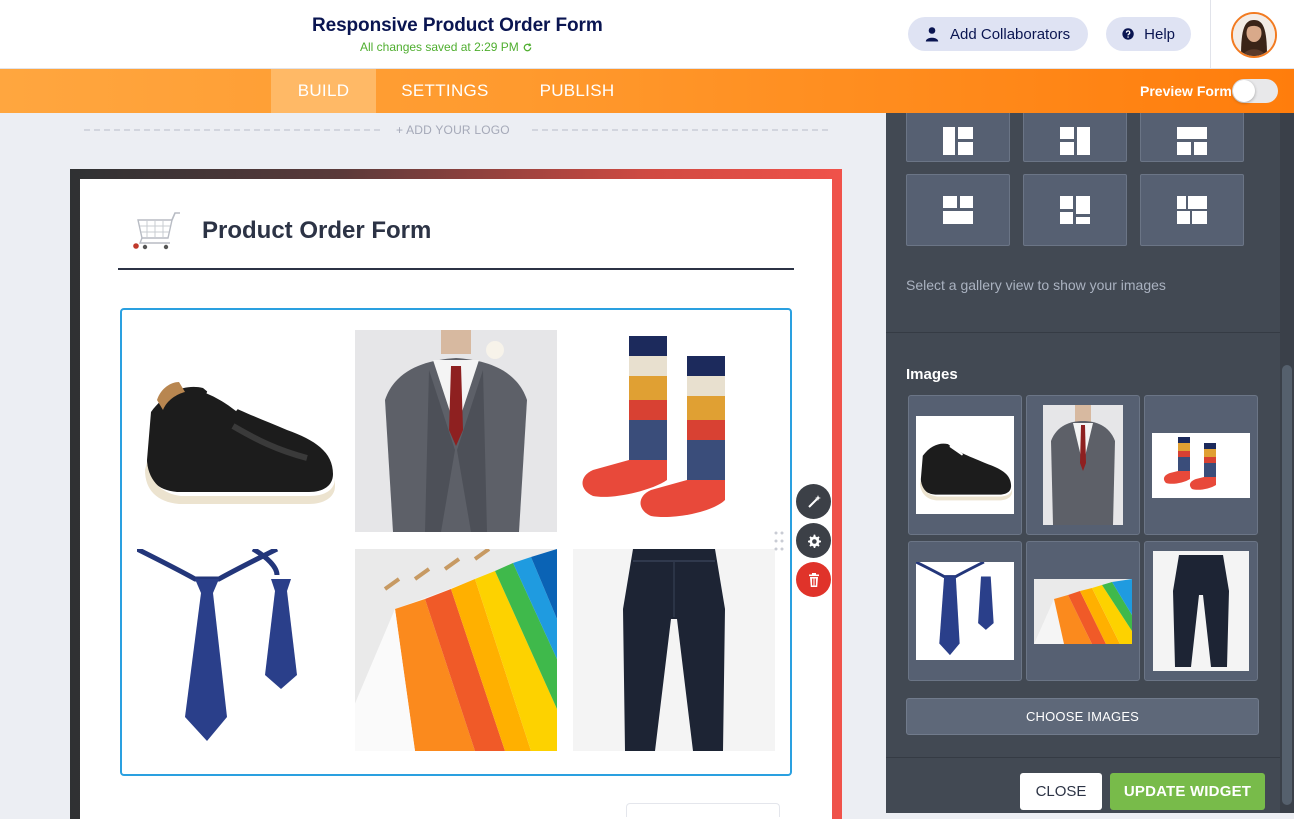  I want to click on save-status-text: All changes saved at 2:29 PM, so click(439, 47).